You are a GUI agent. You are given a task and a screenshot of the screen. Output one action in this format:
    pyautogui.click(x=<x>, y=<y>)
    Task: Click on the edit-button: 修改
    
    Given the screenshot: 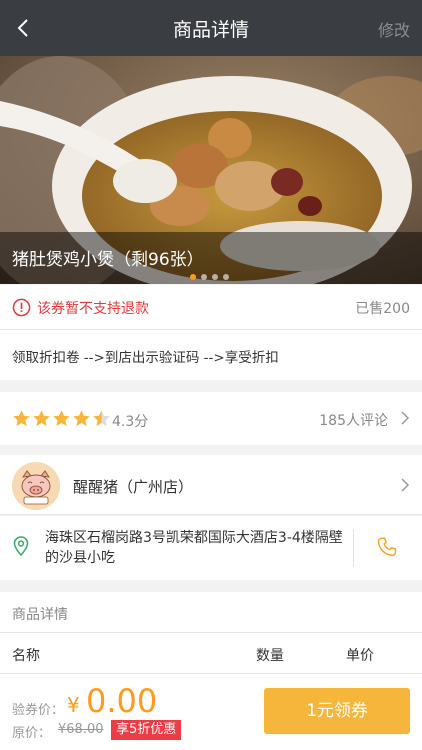 What is the action you would take?
    pyautogui.click(x=394, y=29)
    